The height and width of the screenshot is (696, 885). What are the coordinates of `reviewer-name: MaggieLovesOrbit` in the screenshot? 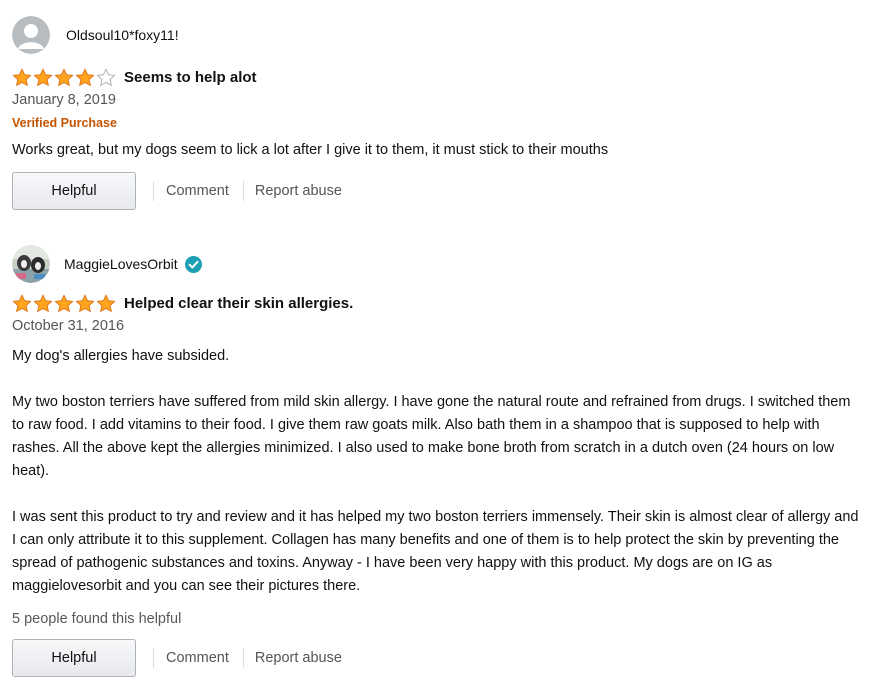 It's located at (121, 264).